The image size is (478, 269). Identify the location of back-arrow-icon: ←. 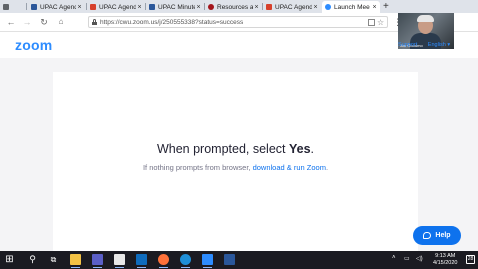
(11, 22).